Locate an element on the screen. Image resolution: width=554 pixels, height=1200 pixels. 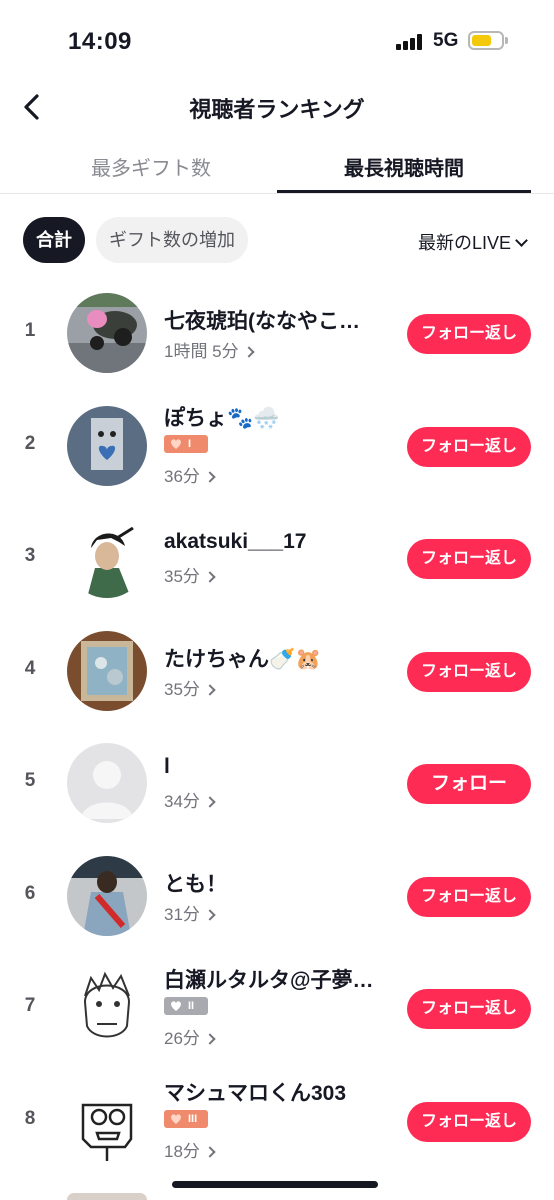
fan-level-badge: II is located at coordinates (186, 1006).